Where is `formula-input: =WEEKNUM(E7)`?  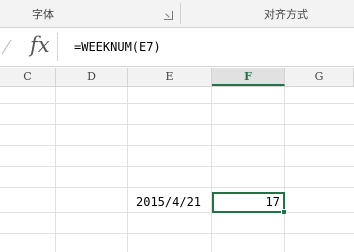
formula-input: =WEEKNUM(E7) is located at coordinates (205, 47).